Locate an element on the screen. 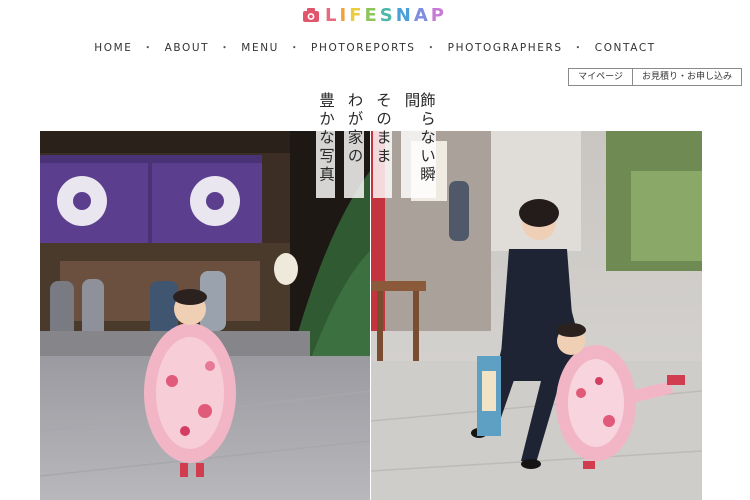 This screenshot has width=750, height=500. hero-tagline: 飾らない瞬間 そのまま わが家の 豊かな写真 is located at coordinates (374, 143).